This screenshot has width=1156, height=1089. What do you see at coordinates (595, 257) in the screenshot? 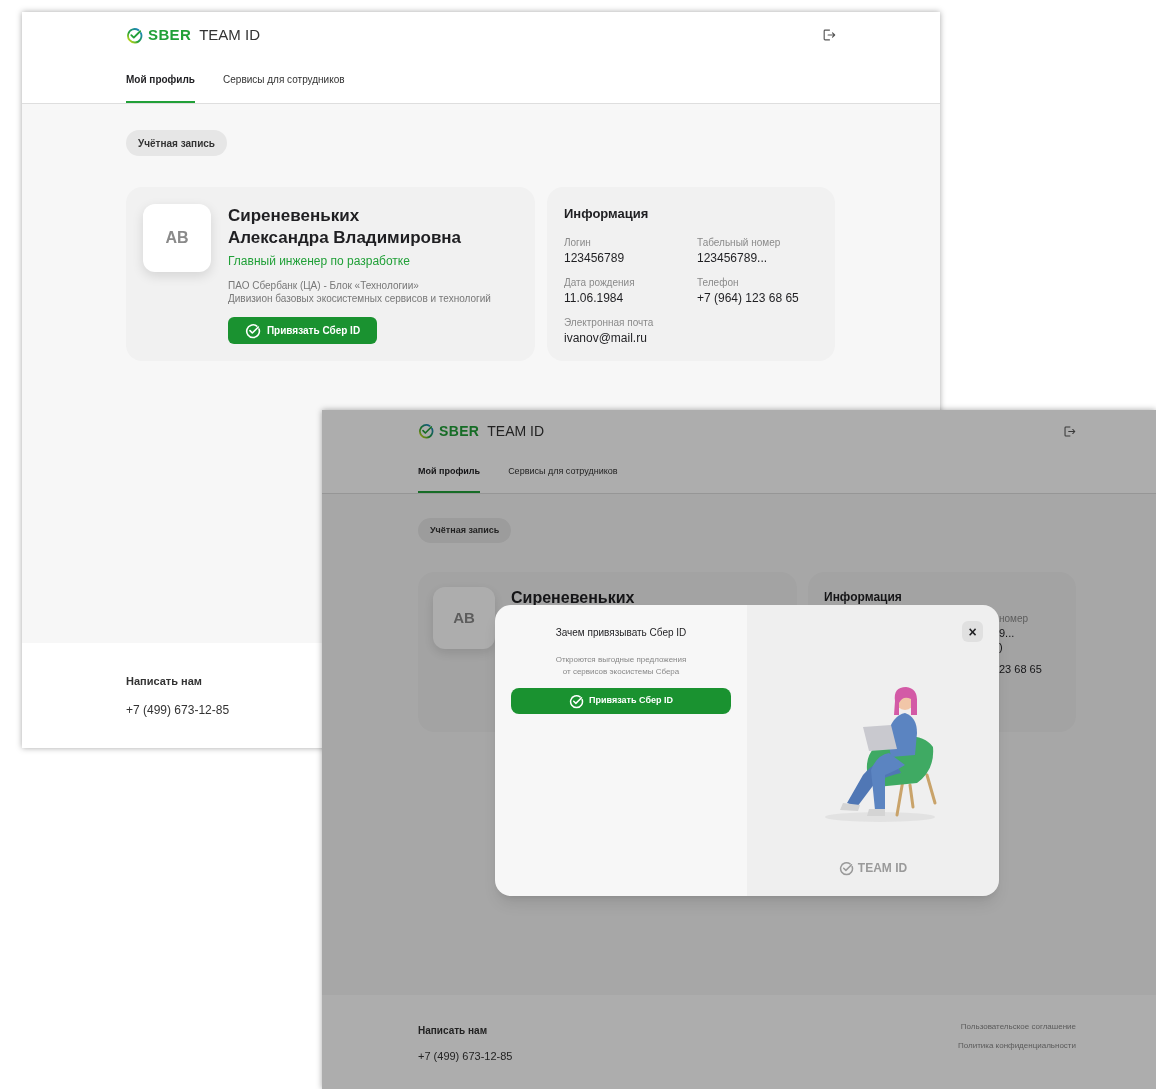
I see `field-value: 123456789` at bounding box center [595, 257].